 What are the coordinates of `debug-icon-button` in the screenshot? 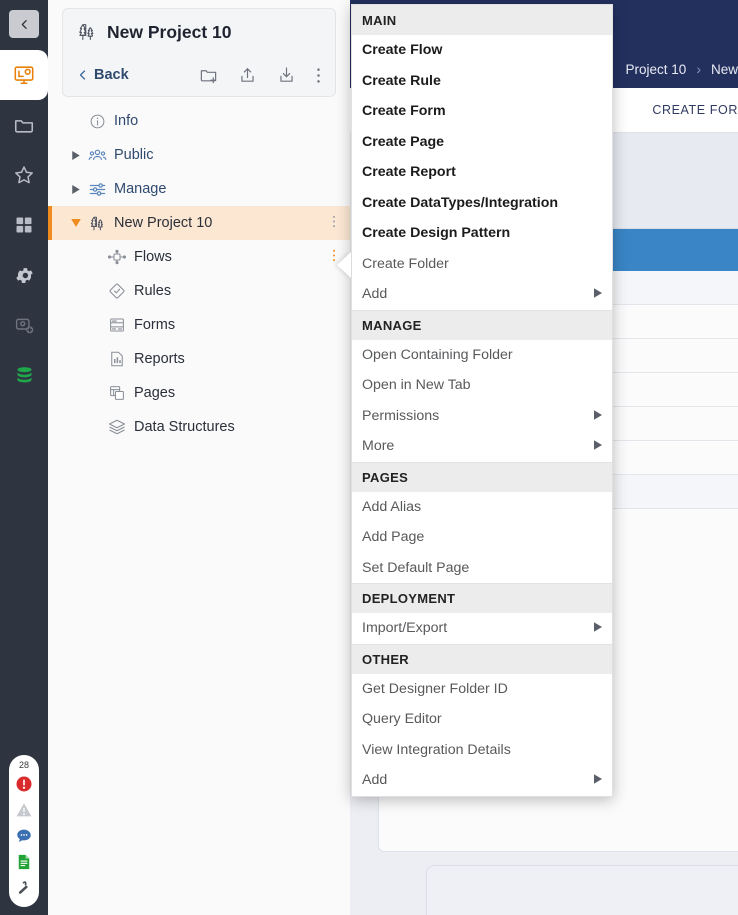 It's located at (24, 888).